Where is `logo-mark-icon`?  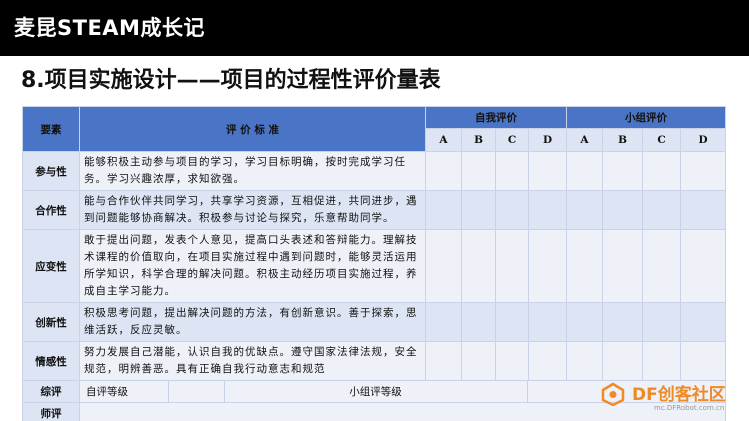 logo-mark-icon is located at coordinates (613, 394).